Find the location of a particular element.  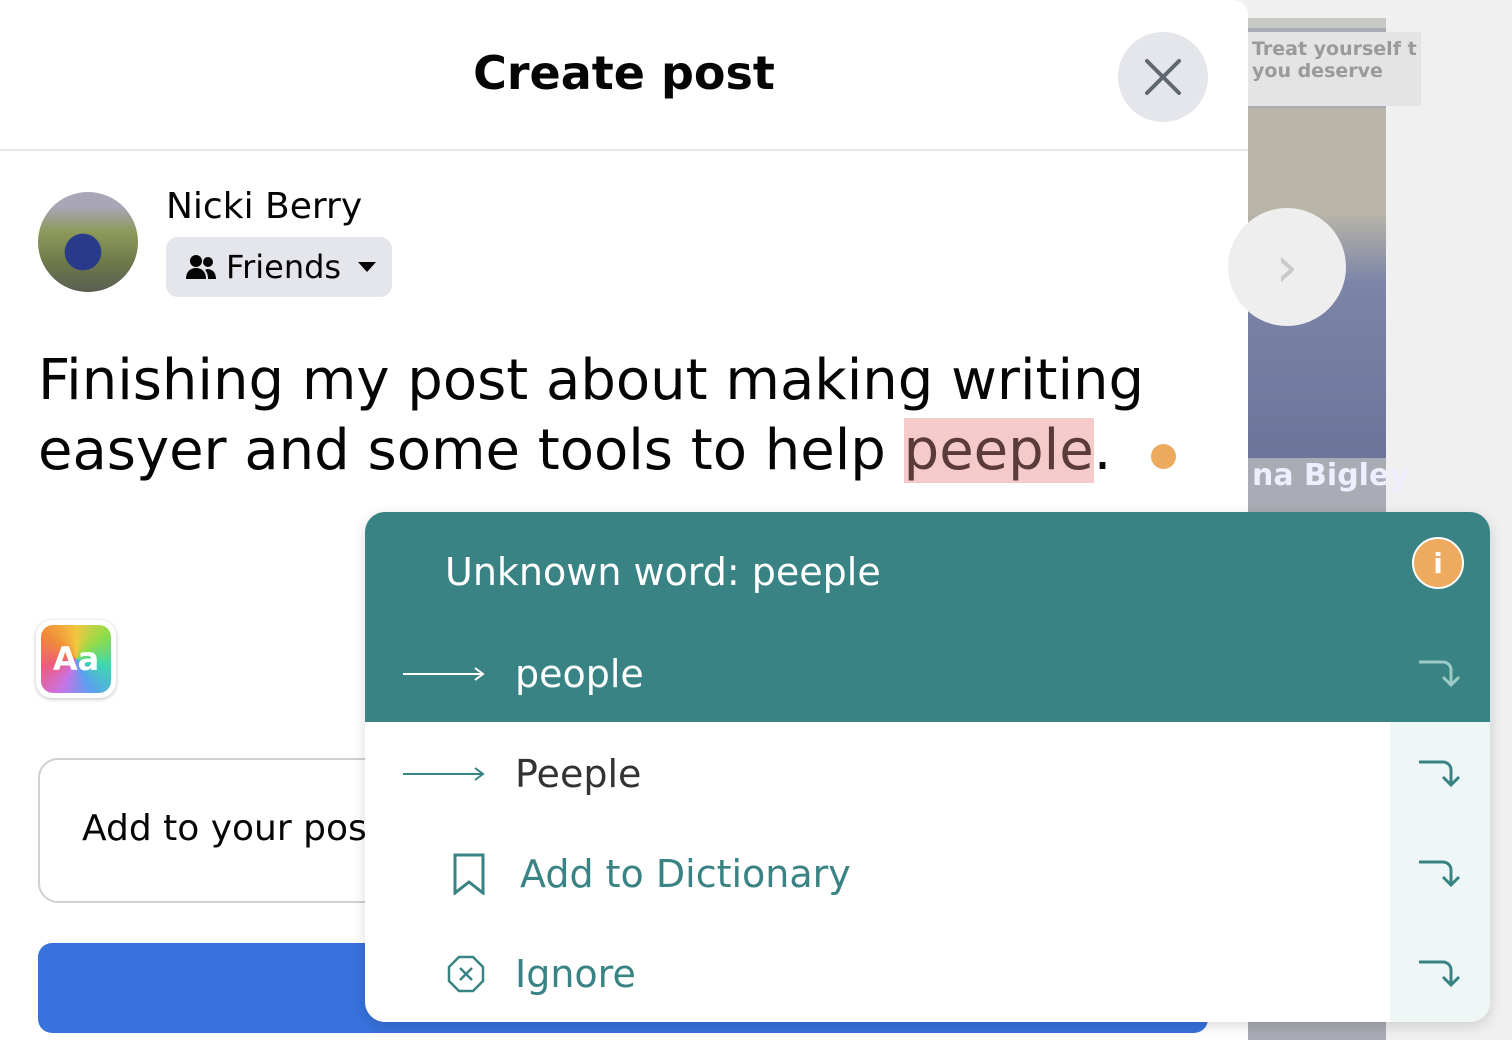

post-text-end: . is located at coordinates (1102, 450).